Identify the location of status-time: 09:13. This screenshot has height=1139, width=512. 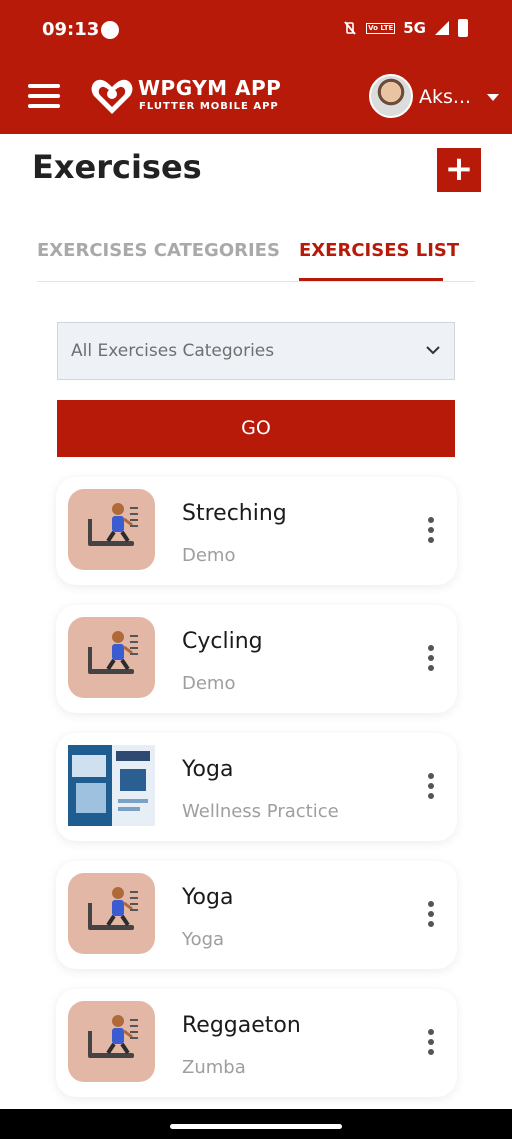
(71, 29).